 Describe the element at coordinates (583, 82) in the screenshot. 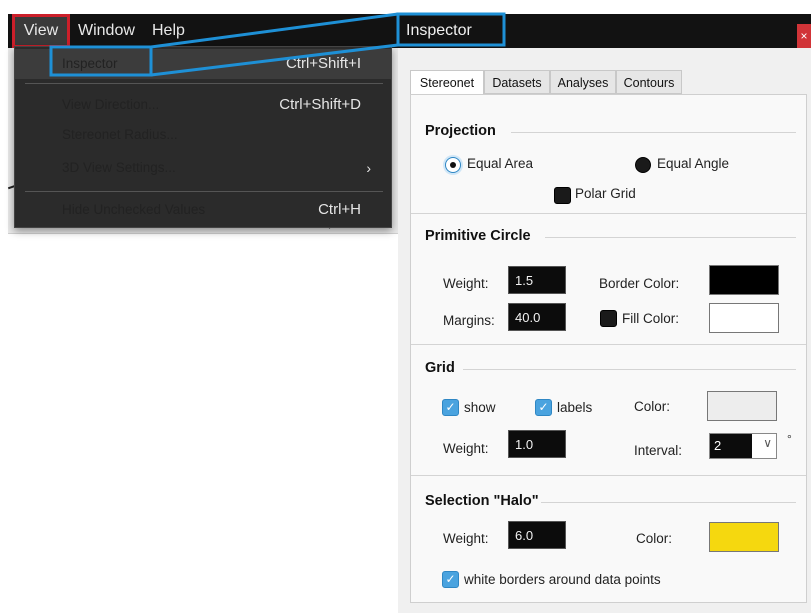

I see `tab-analyses: Analyses` at that location.